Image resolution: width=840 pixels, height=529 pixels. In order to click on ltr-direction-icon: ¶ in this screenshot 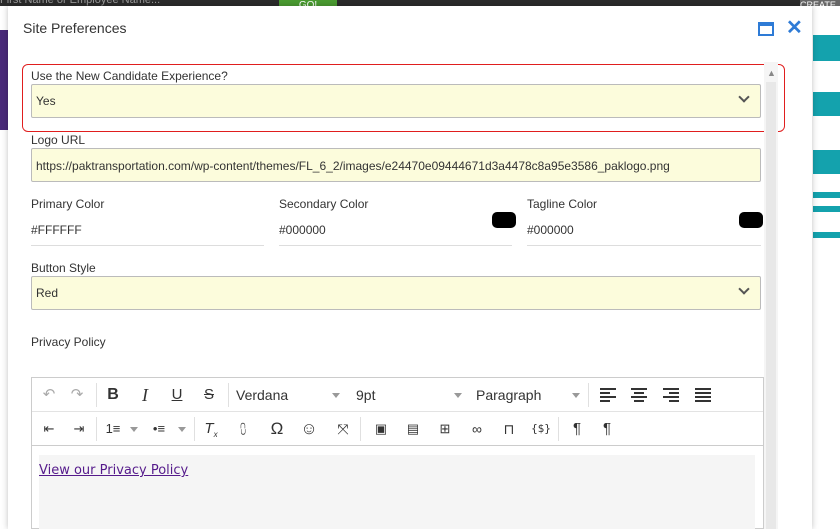, I will do `click(577, 429)`.